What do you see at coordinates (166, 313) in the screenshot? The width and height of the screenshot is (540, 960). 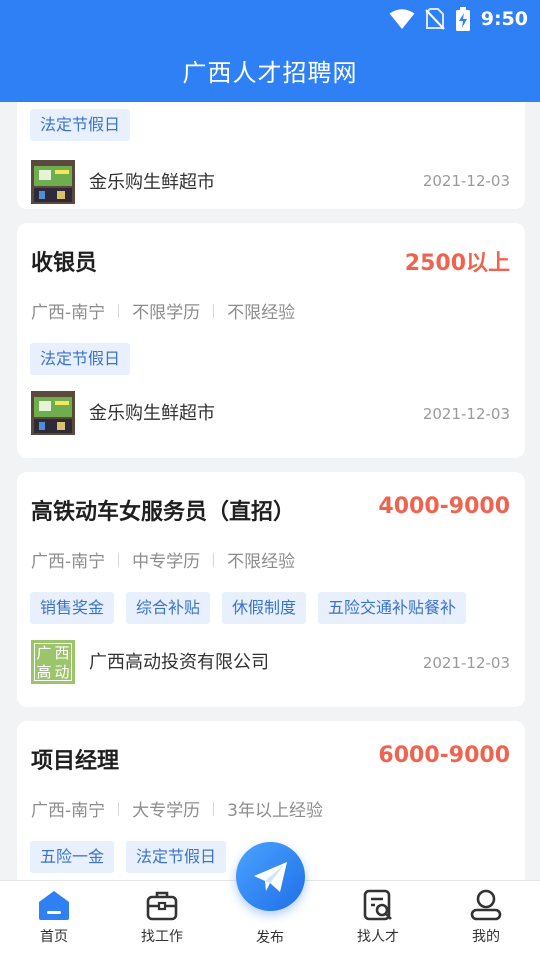 I see `job-education: 不限学历` at bounding box center [166, 313].